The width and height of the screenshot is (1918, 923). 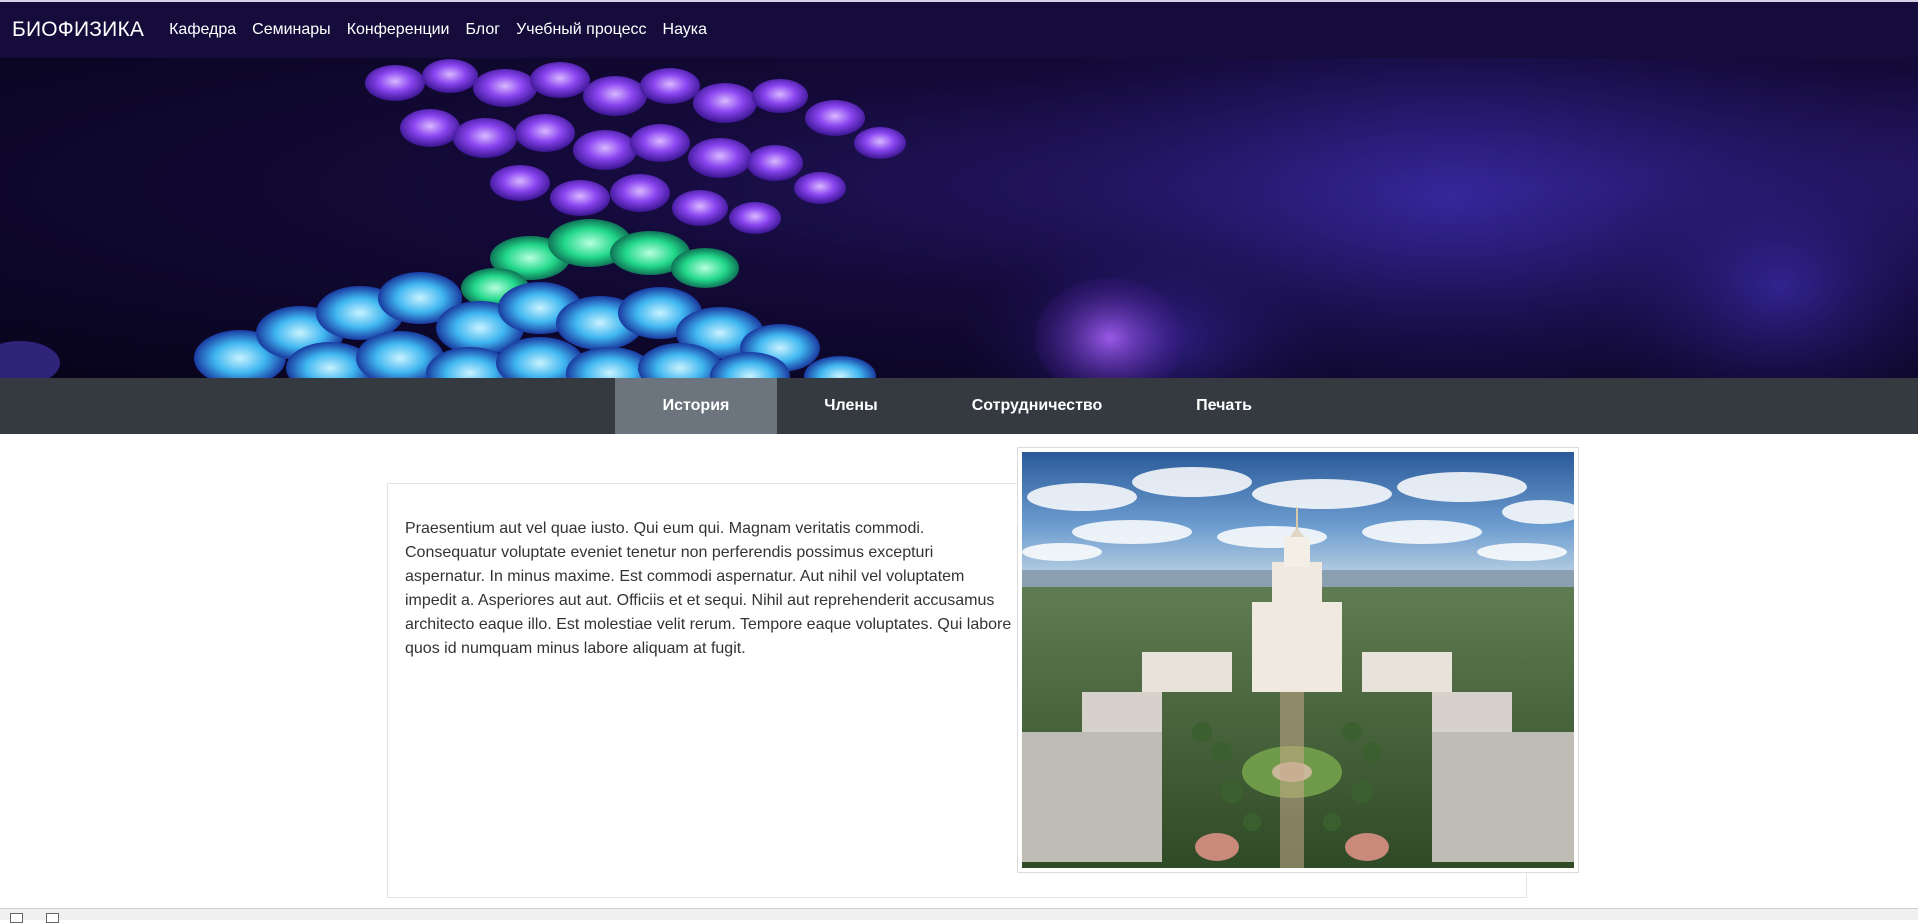 I want to click on university-building-photo, so click(x=1298, y=660).